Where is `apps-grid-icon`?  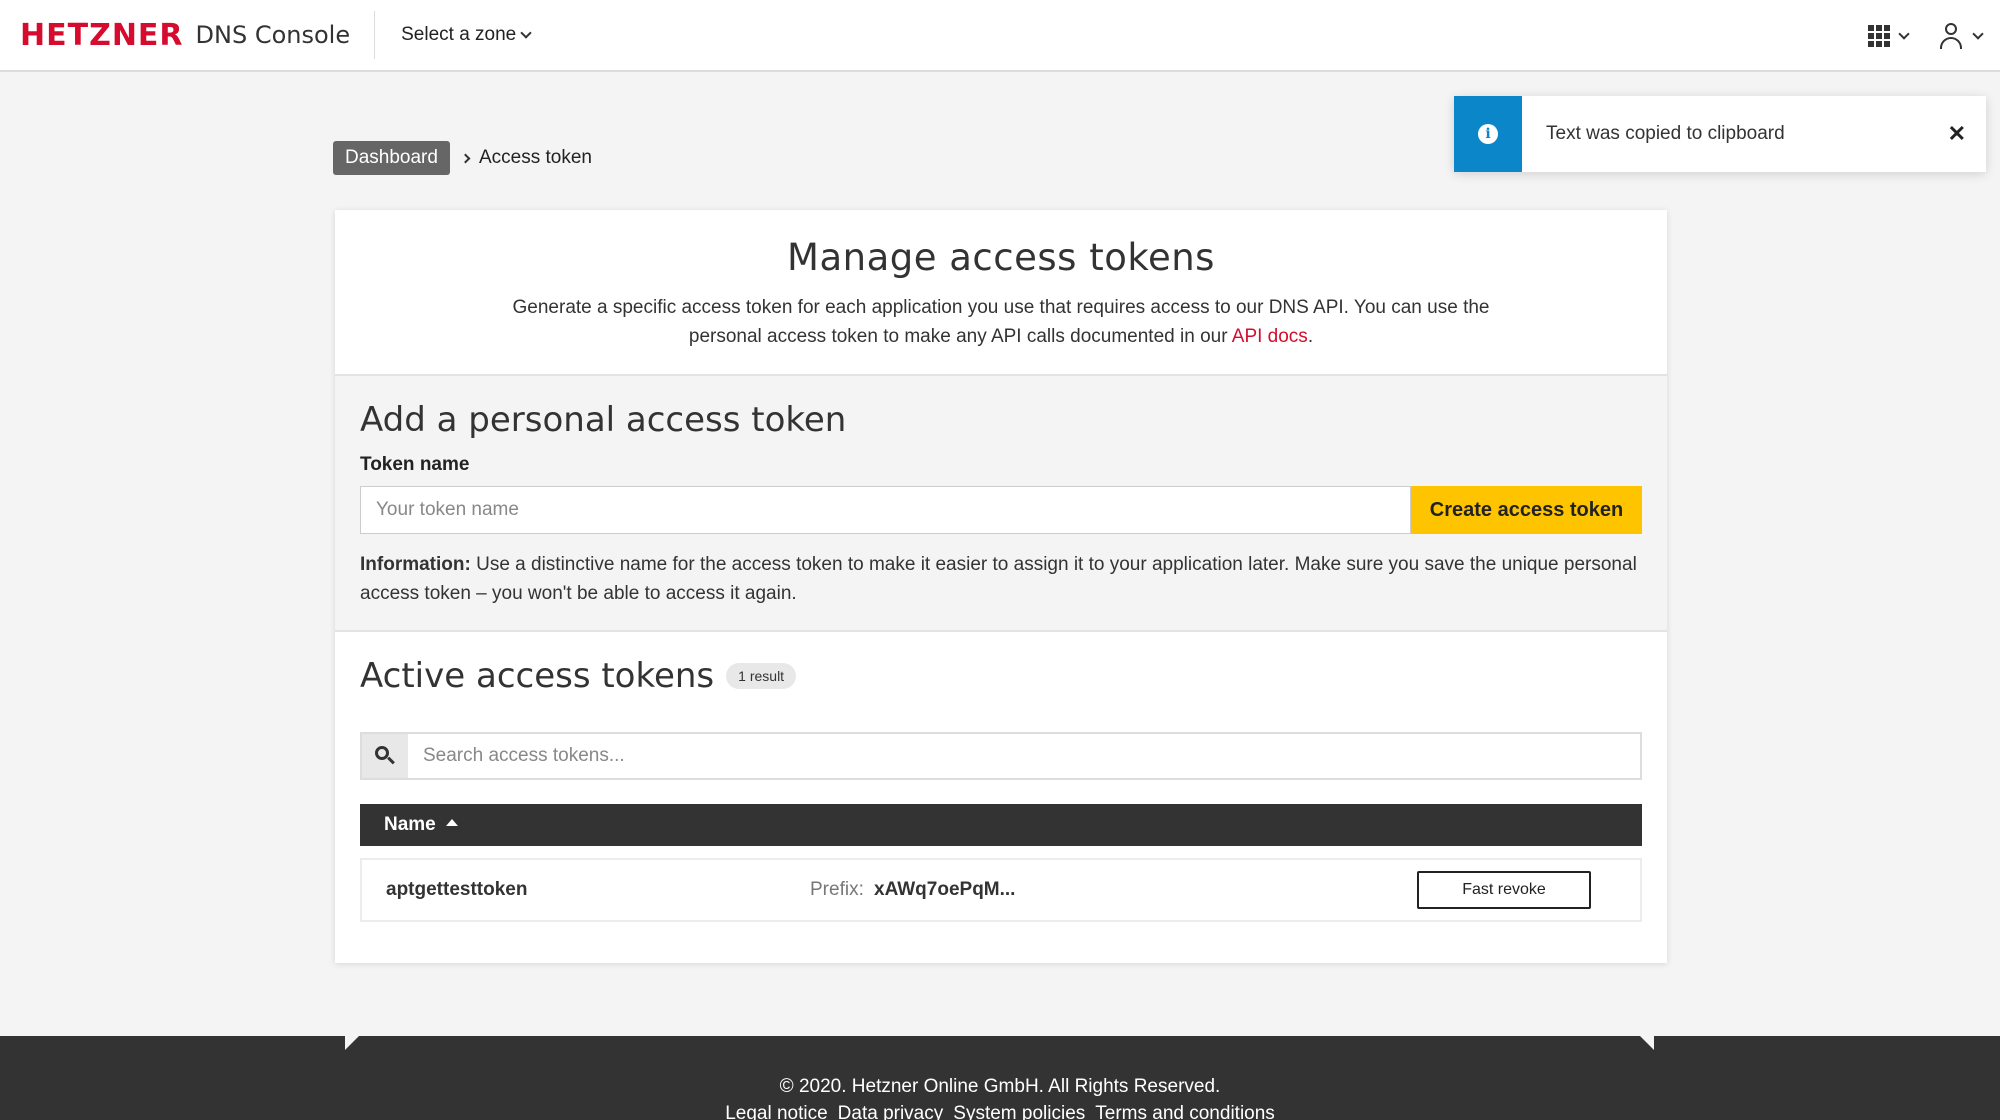 apps-grid-icon is located at coordinates (1879, 36).